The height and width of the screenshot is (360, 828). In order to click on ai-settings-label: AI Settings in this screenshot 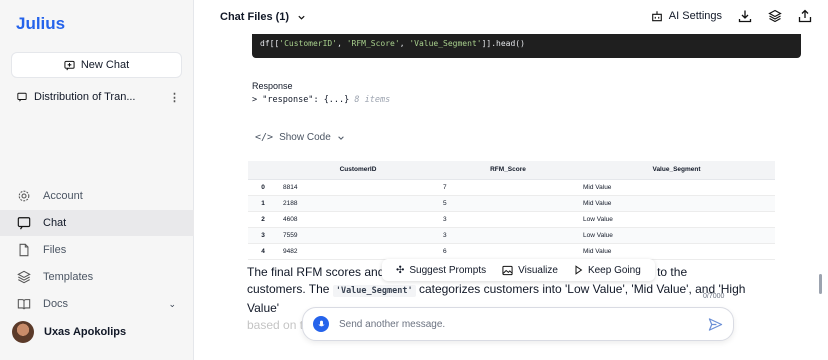, I will do `click(695, 16)`.